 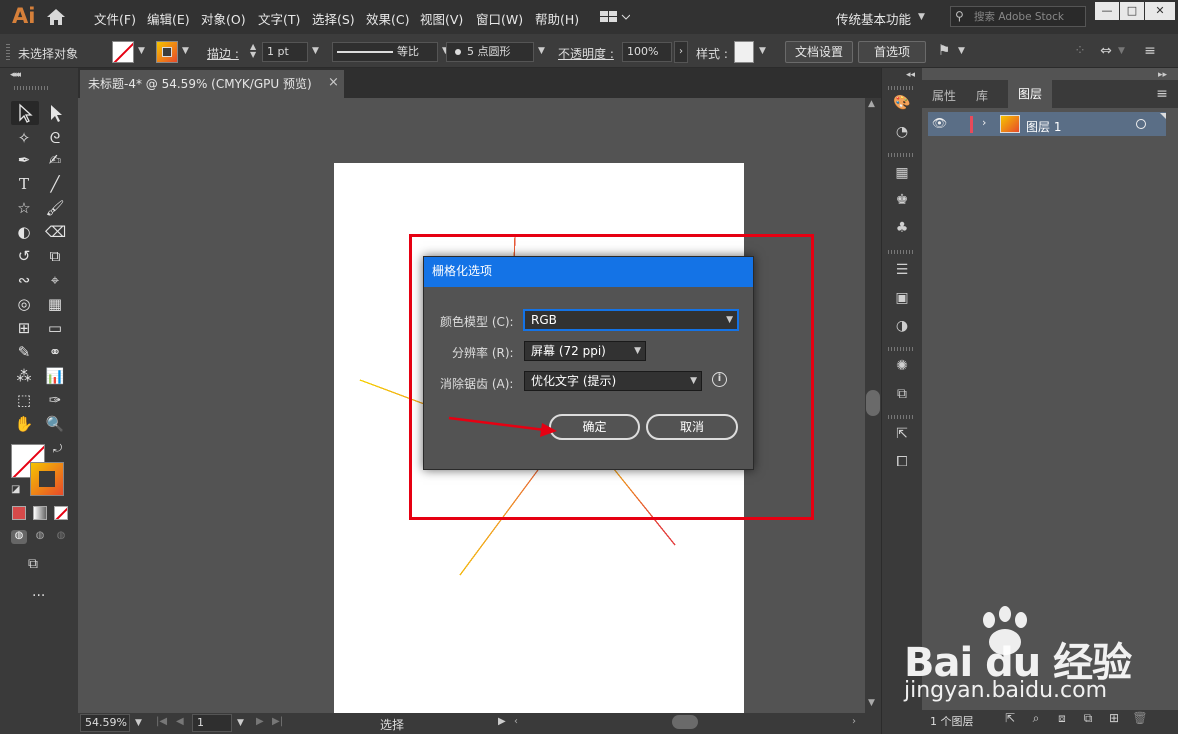 What do you see at coordinates (24, 232) in the screenshot?
I see `shaper-tool-icon: ◐` at bounding box center [24, 232].